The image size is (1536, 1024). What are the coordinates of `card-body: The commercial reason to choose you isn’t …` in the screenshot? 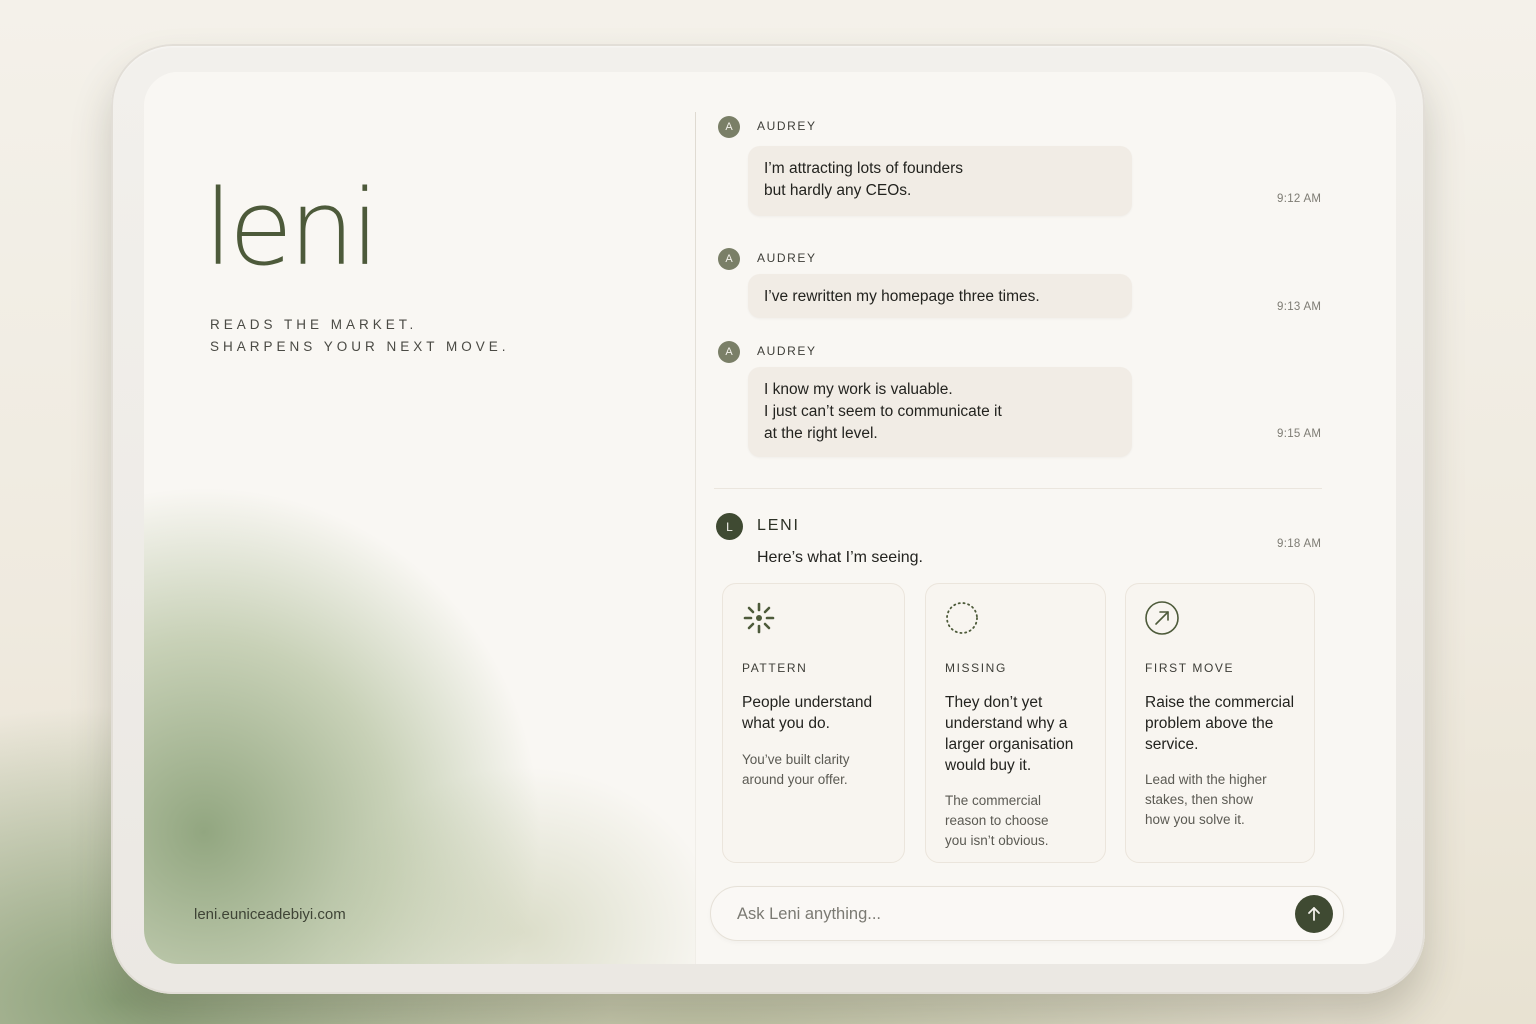 It's located at (997, 820).